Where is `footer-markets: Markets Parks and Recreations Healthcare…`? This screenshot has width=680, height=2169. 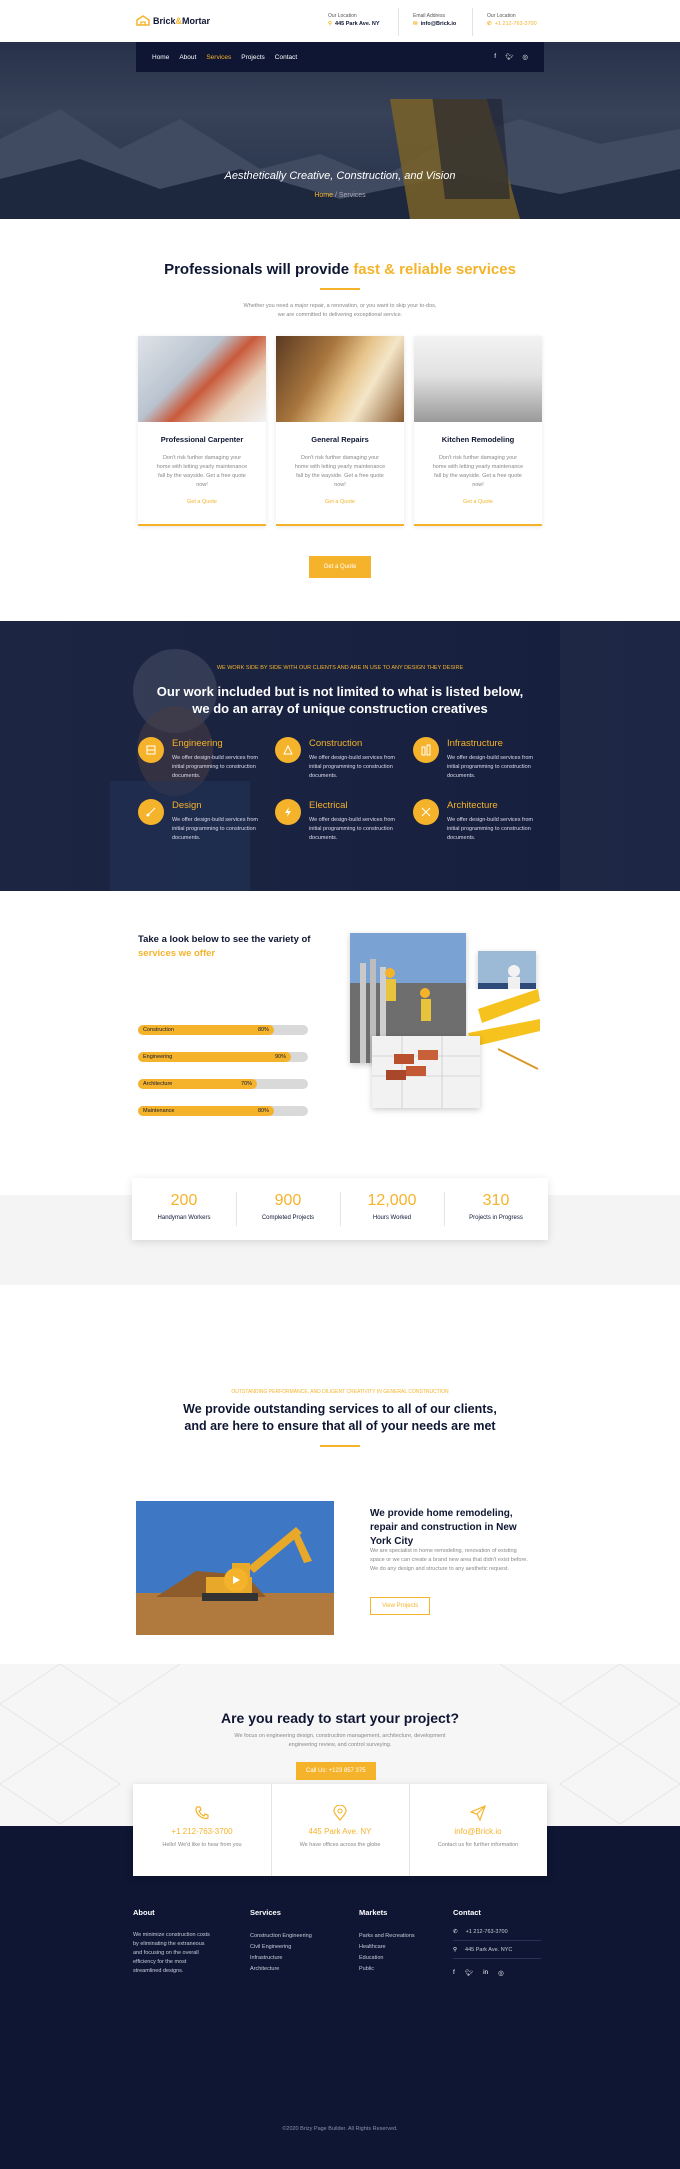
footer-markets: Markets Parks and Recreations Healthcare… is located at coordinates (387, 1941).